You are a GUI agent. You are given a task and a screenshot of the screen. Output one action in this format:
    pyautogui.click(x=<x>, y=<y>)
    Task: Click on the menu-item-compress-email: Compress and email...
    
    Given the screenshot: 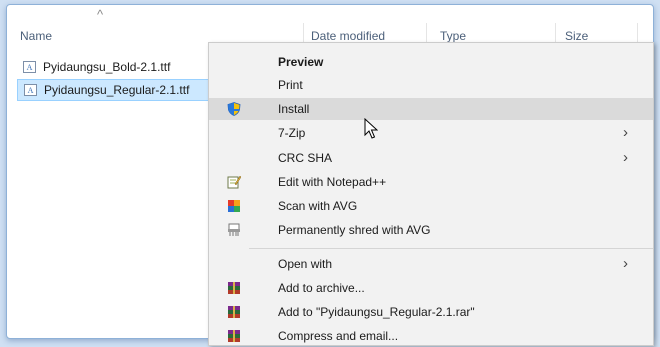 What is the action you would take?
    pyautogui.click(x=431, y=335)
    